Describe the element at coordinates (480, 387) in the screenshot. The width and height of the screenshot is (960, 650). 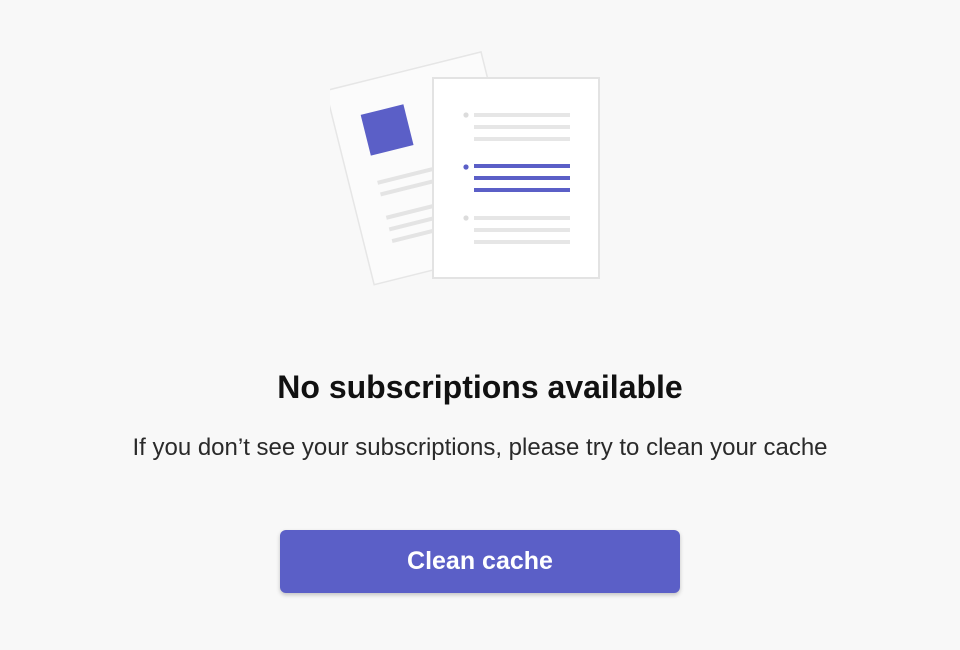
I see `empty-state-title: No subscriptions available` at that location.